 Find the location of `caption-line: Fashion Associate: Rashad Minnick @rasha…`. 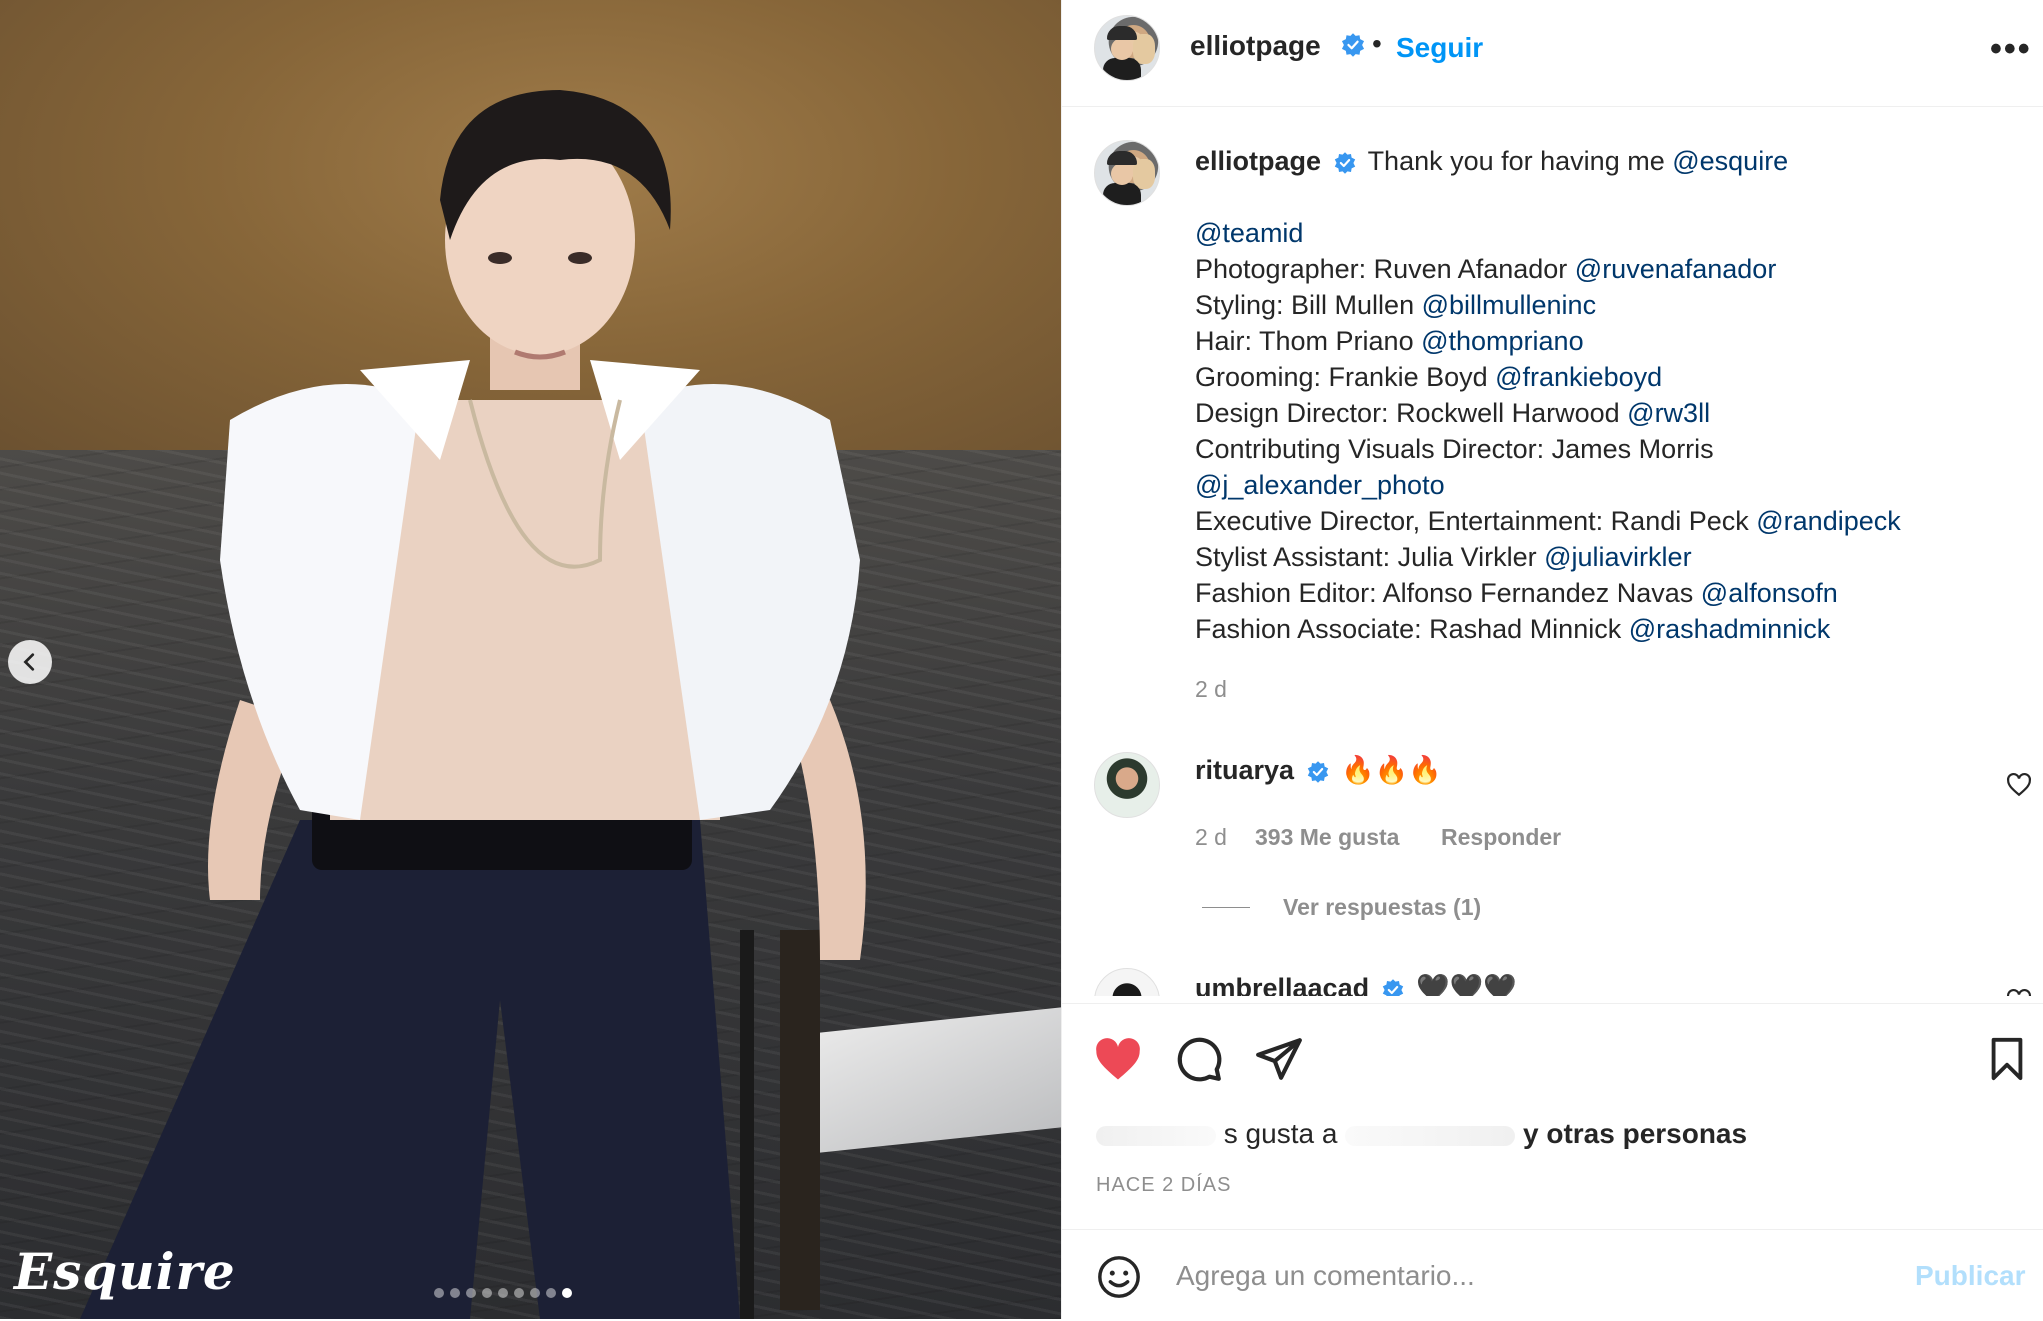

caption-line: Fashion Associate: Rashad Minnick @rasha… is located at coordinates (1512, 629).